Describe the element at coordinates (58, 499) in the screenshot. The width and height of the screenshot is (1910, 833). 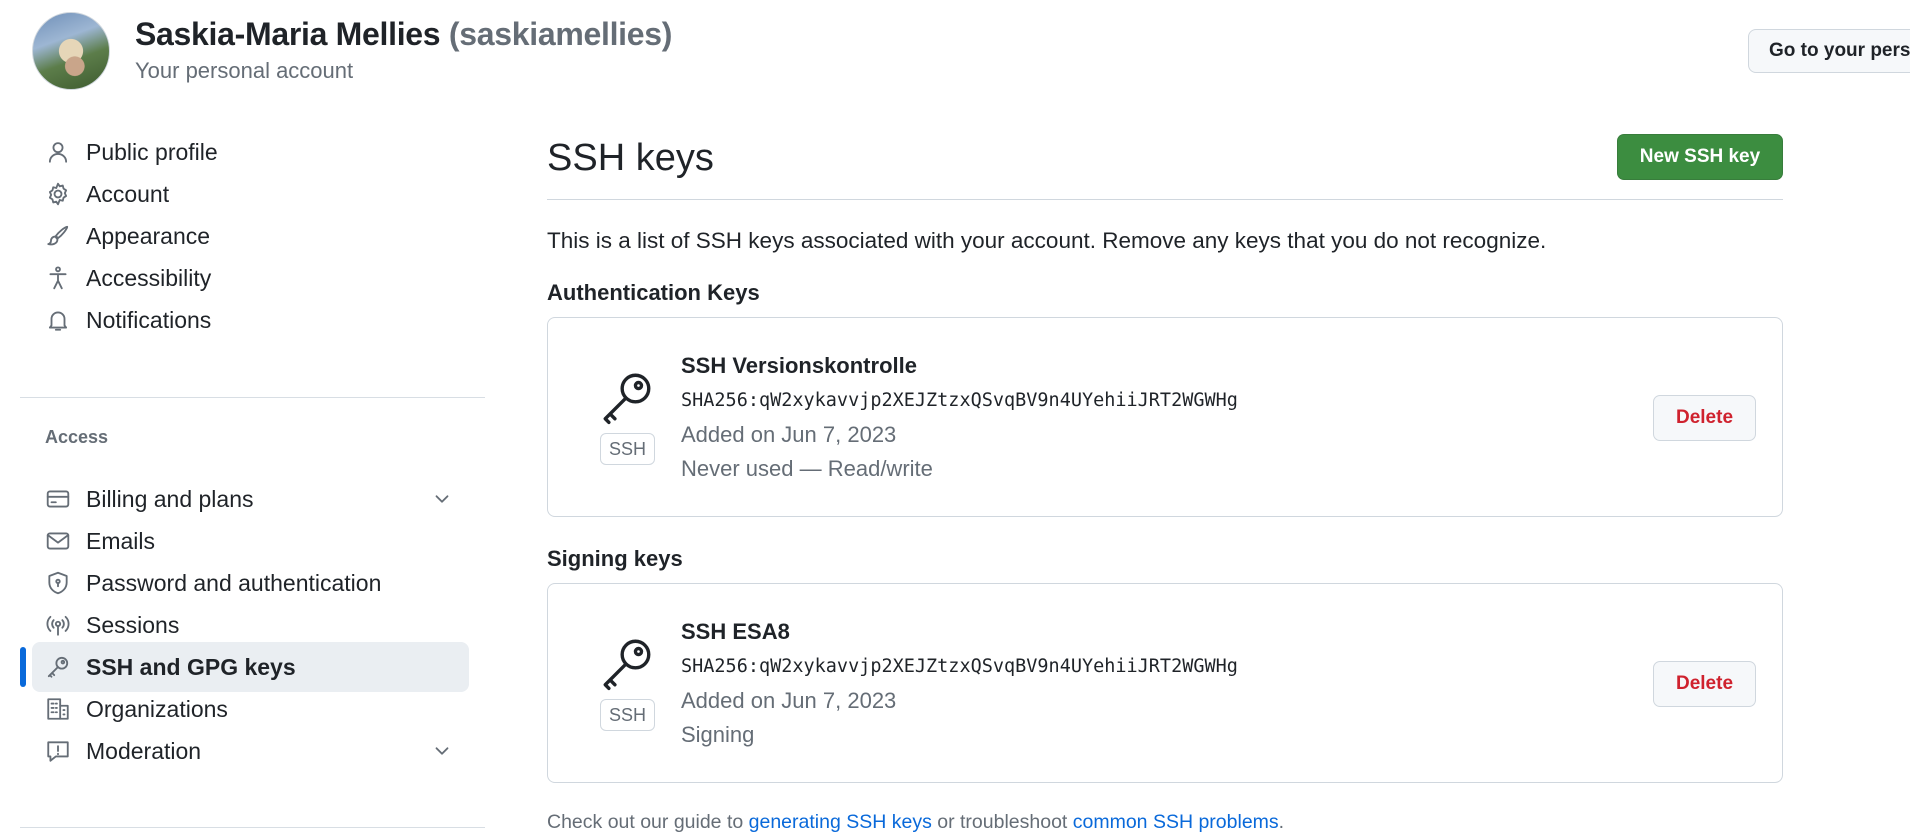
I see `credit-card-icon` at that location.